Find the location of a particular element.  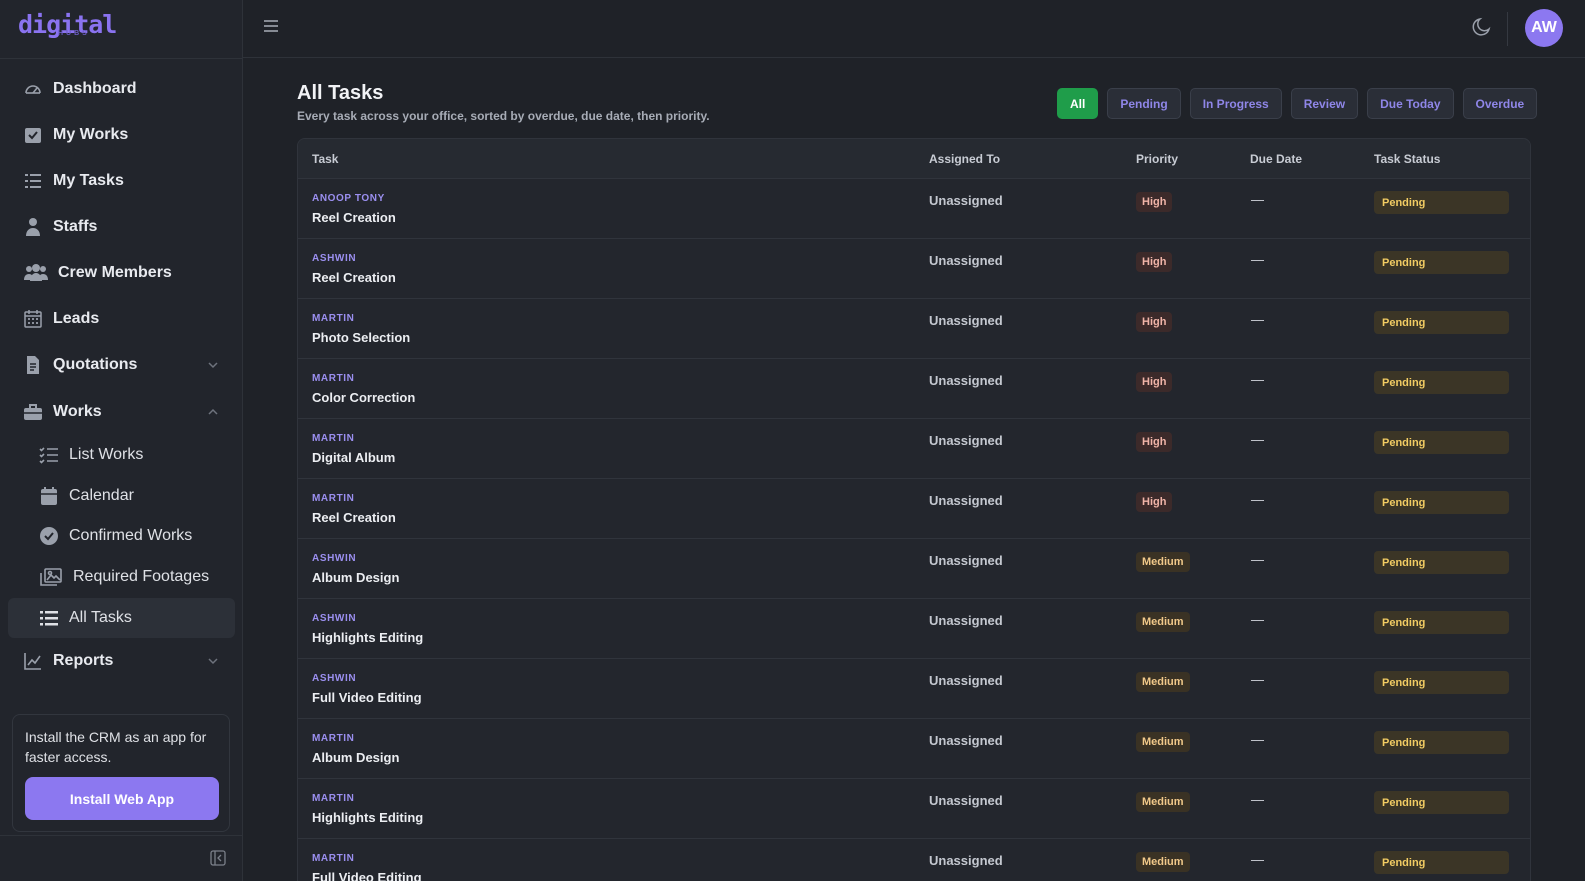

task-name: Digital Album is located at coordinates (353, 457).